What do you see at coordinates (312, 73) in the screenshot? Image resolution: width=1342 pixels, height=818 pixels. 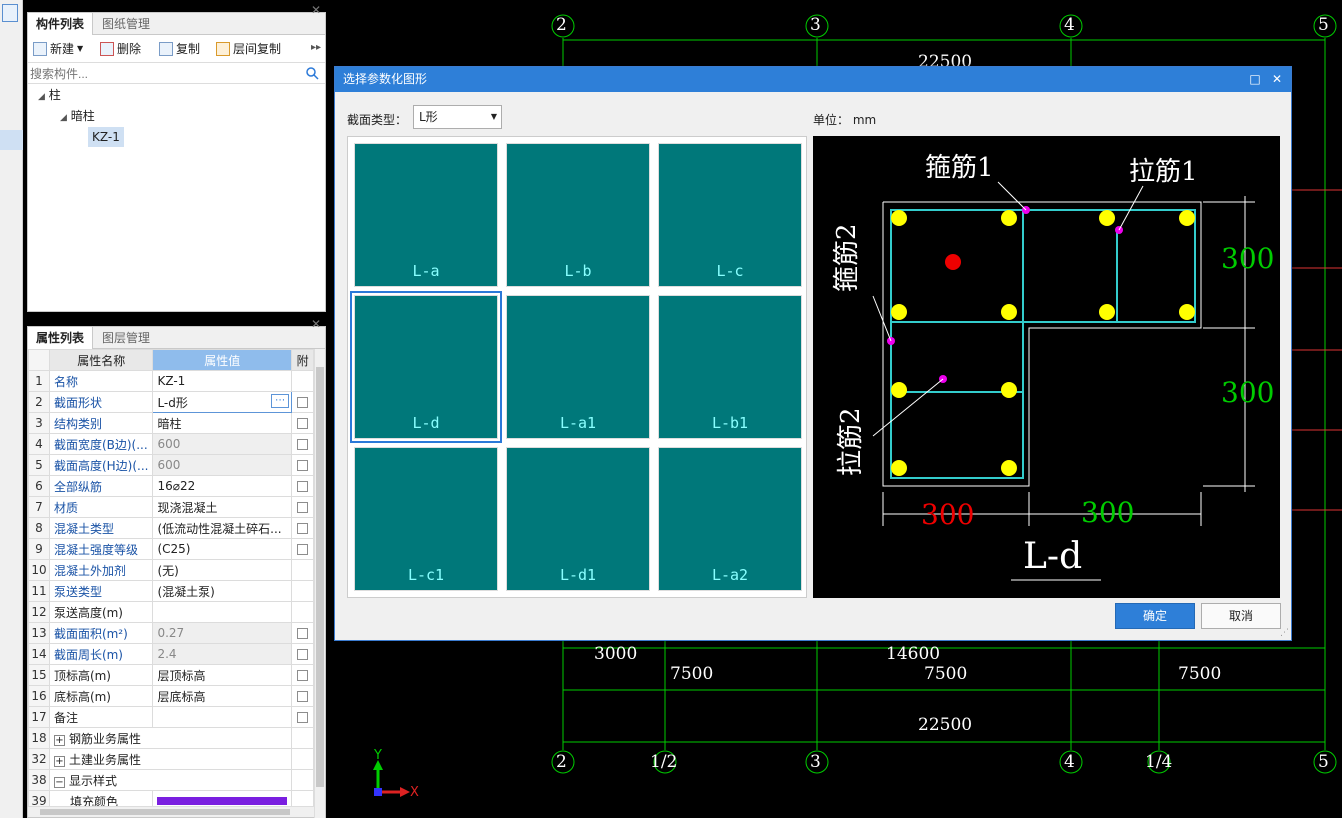 I see `search-icon` at bounding box center [312, 73].